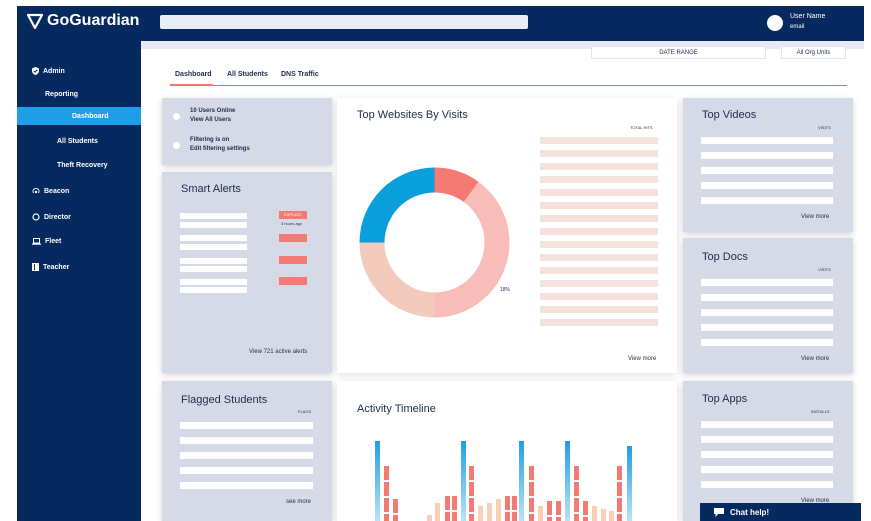 The height and width of the screenshot is (521, 871). What do you see at coordinates (224, 400) in the screenshot?
I see `flagged-students-title: Flagged Students` at bounding box center [224, 400].